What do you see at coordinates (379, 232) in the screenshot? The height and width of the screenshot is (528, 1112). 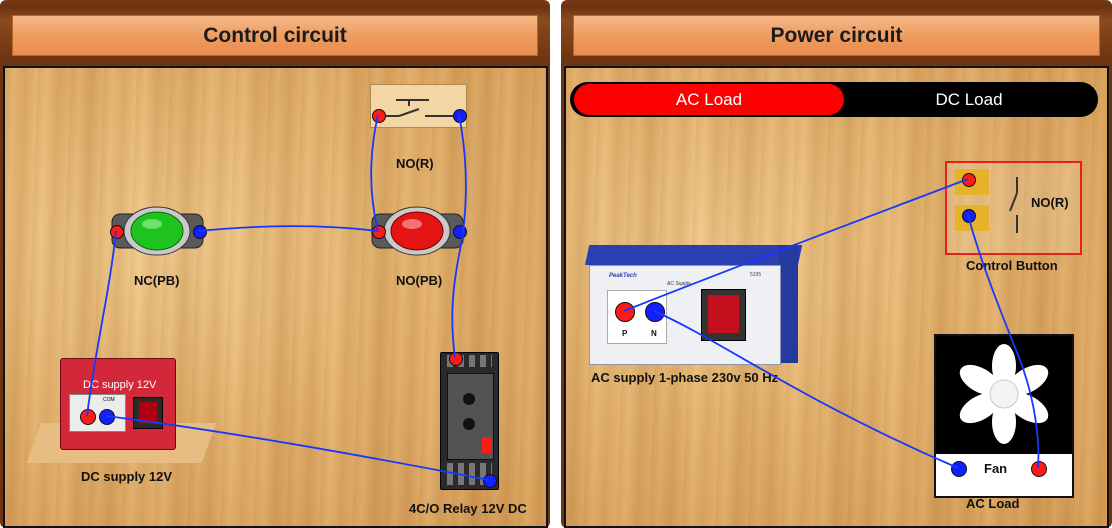 I see `no-pb-terminal-red` at bounding box center [379, 232].